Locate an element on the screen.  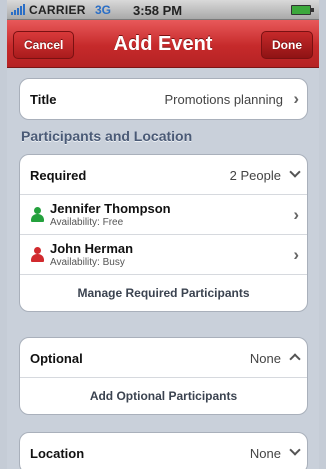
chevron-up-icon is located at coordinates (295, 359).